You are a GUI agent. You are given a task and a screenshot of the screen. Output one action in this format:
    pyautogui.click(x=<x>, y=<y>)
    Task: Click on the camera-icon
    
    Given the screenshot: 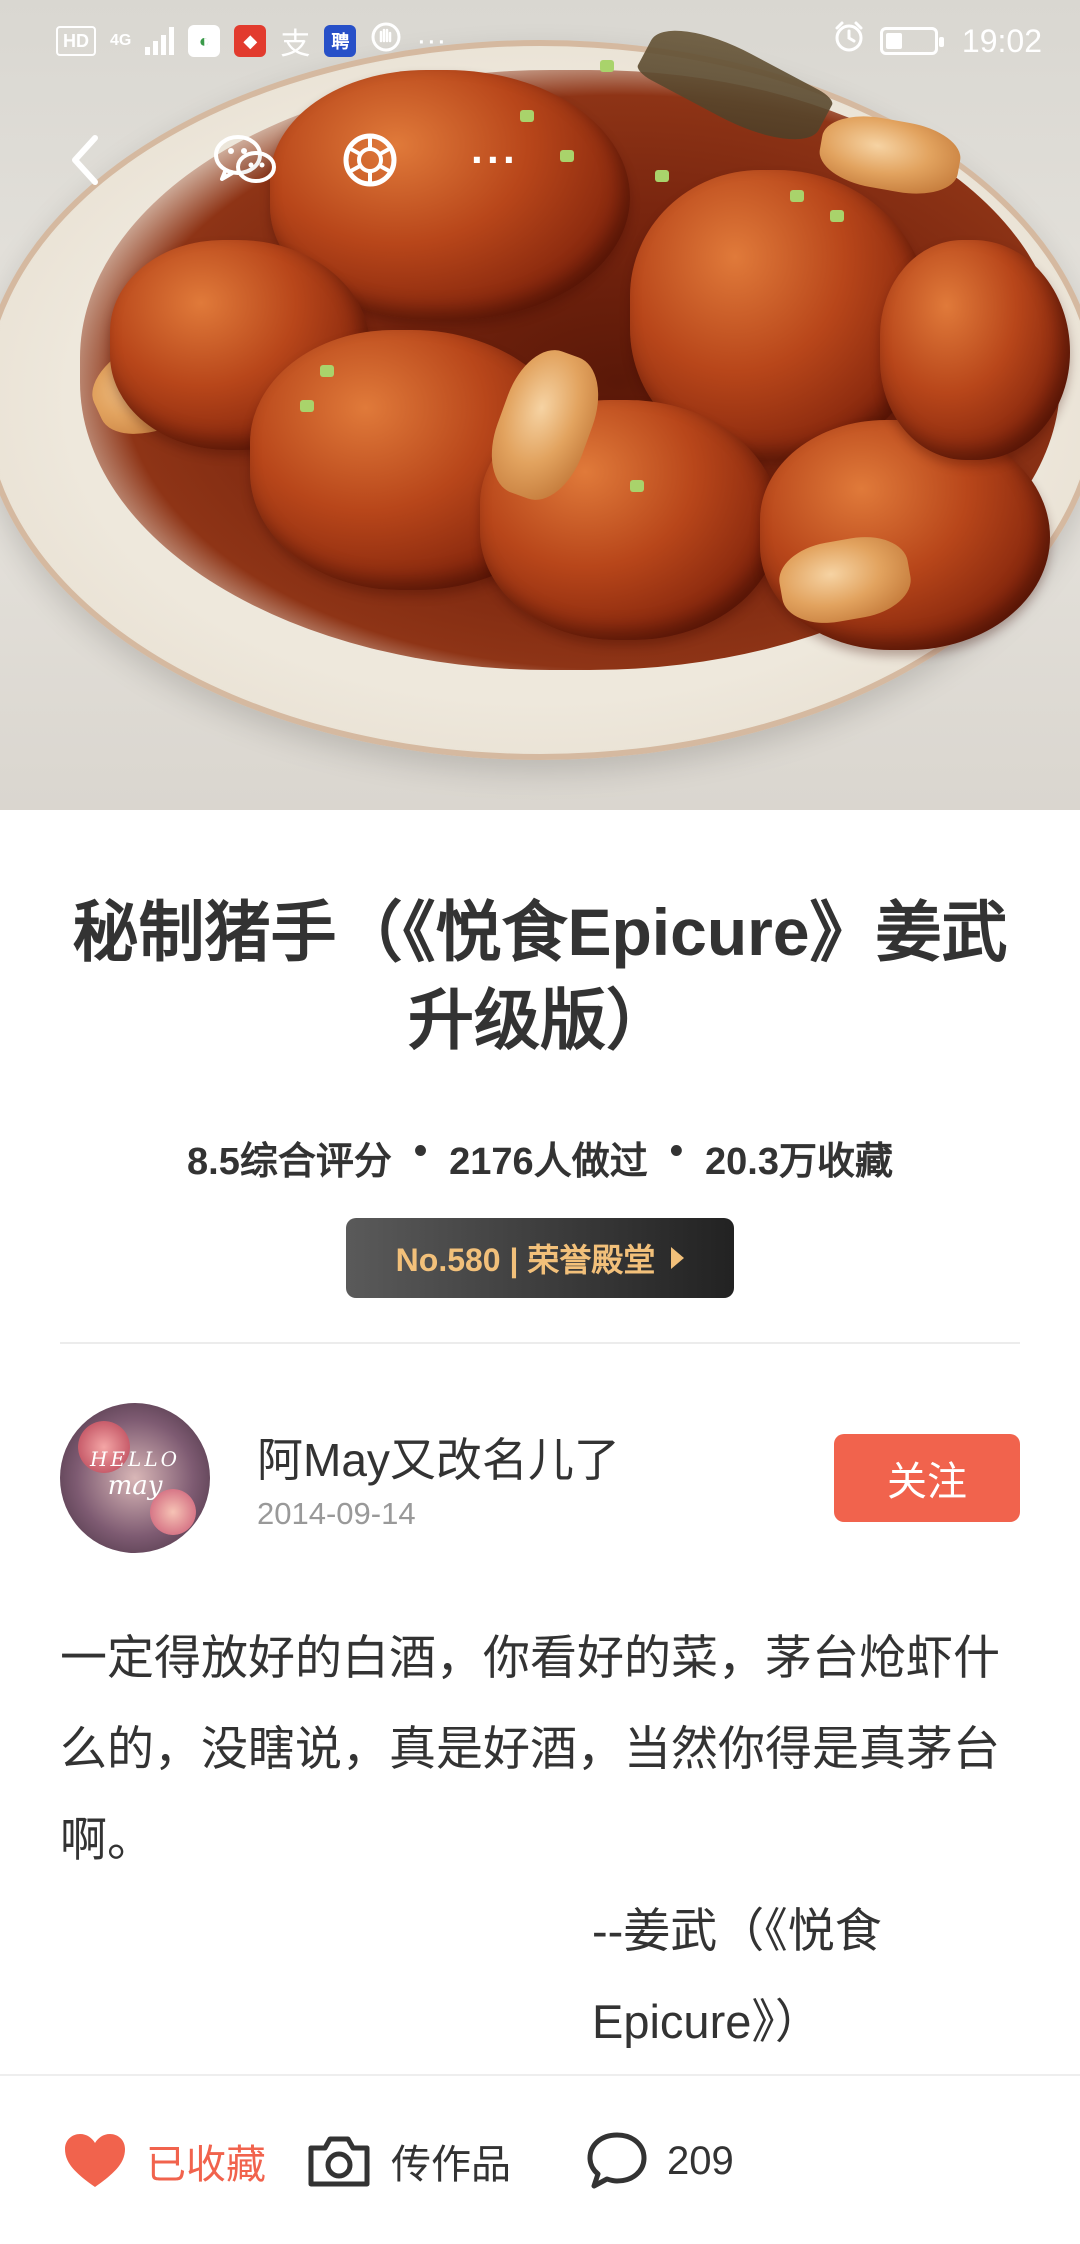 What is the action you would take?
    pyautogui.click(x=339, y=2161)
    